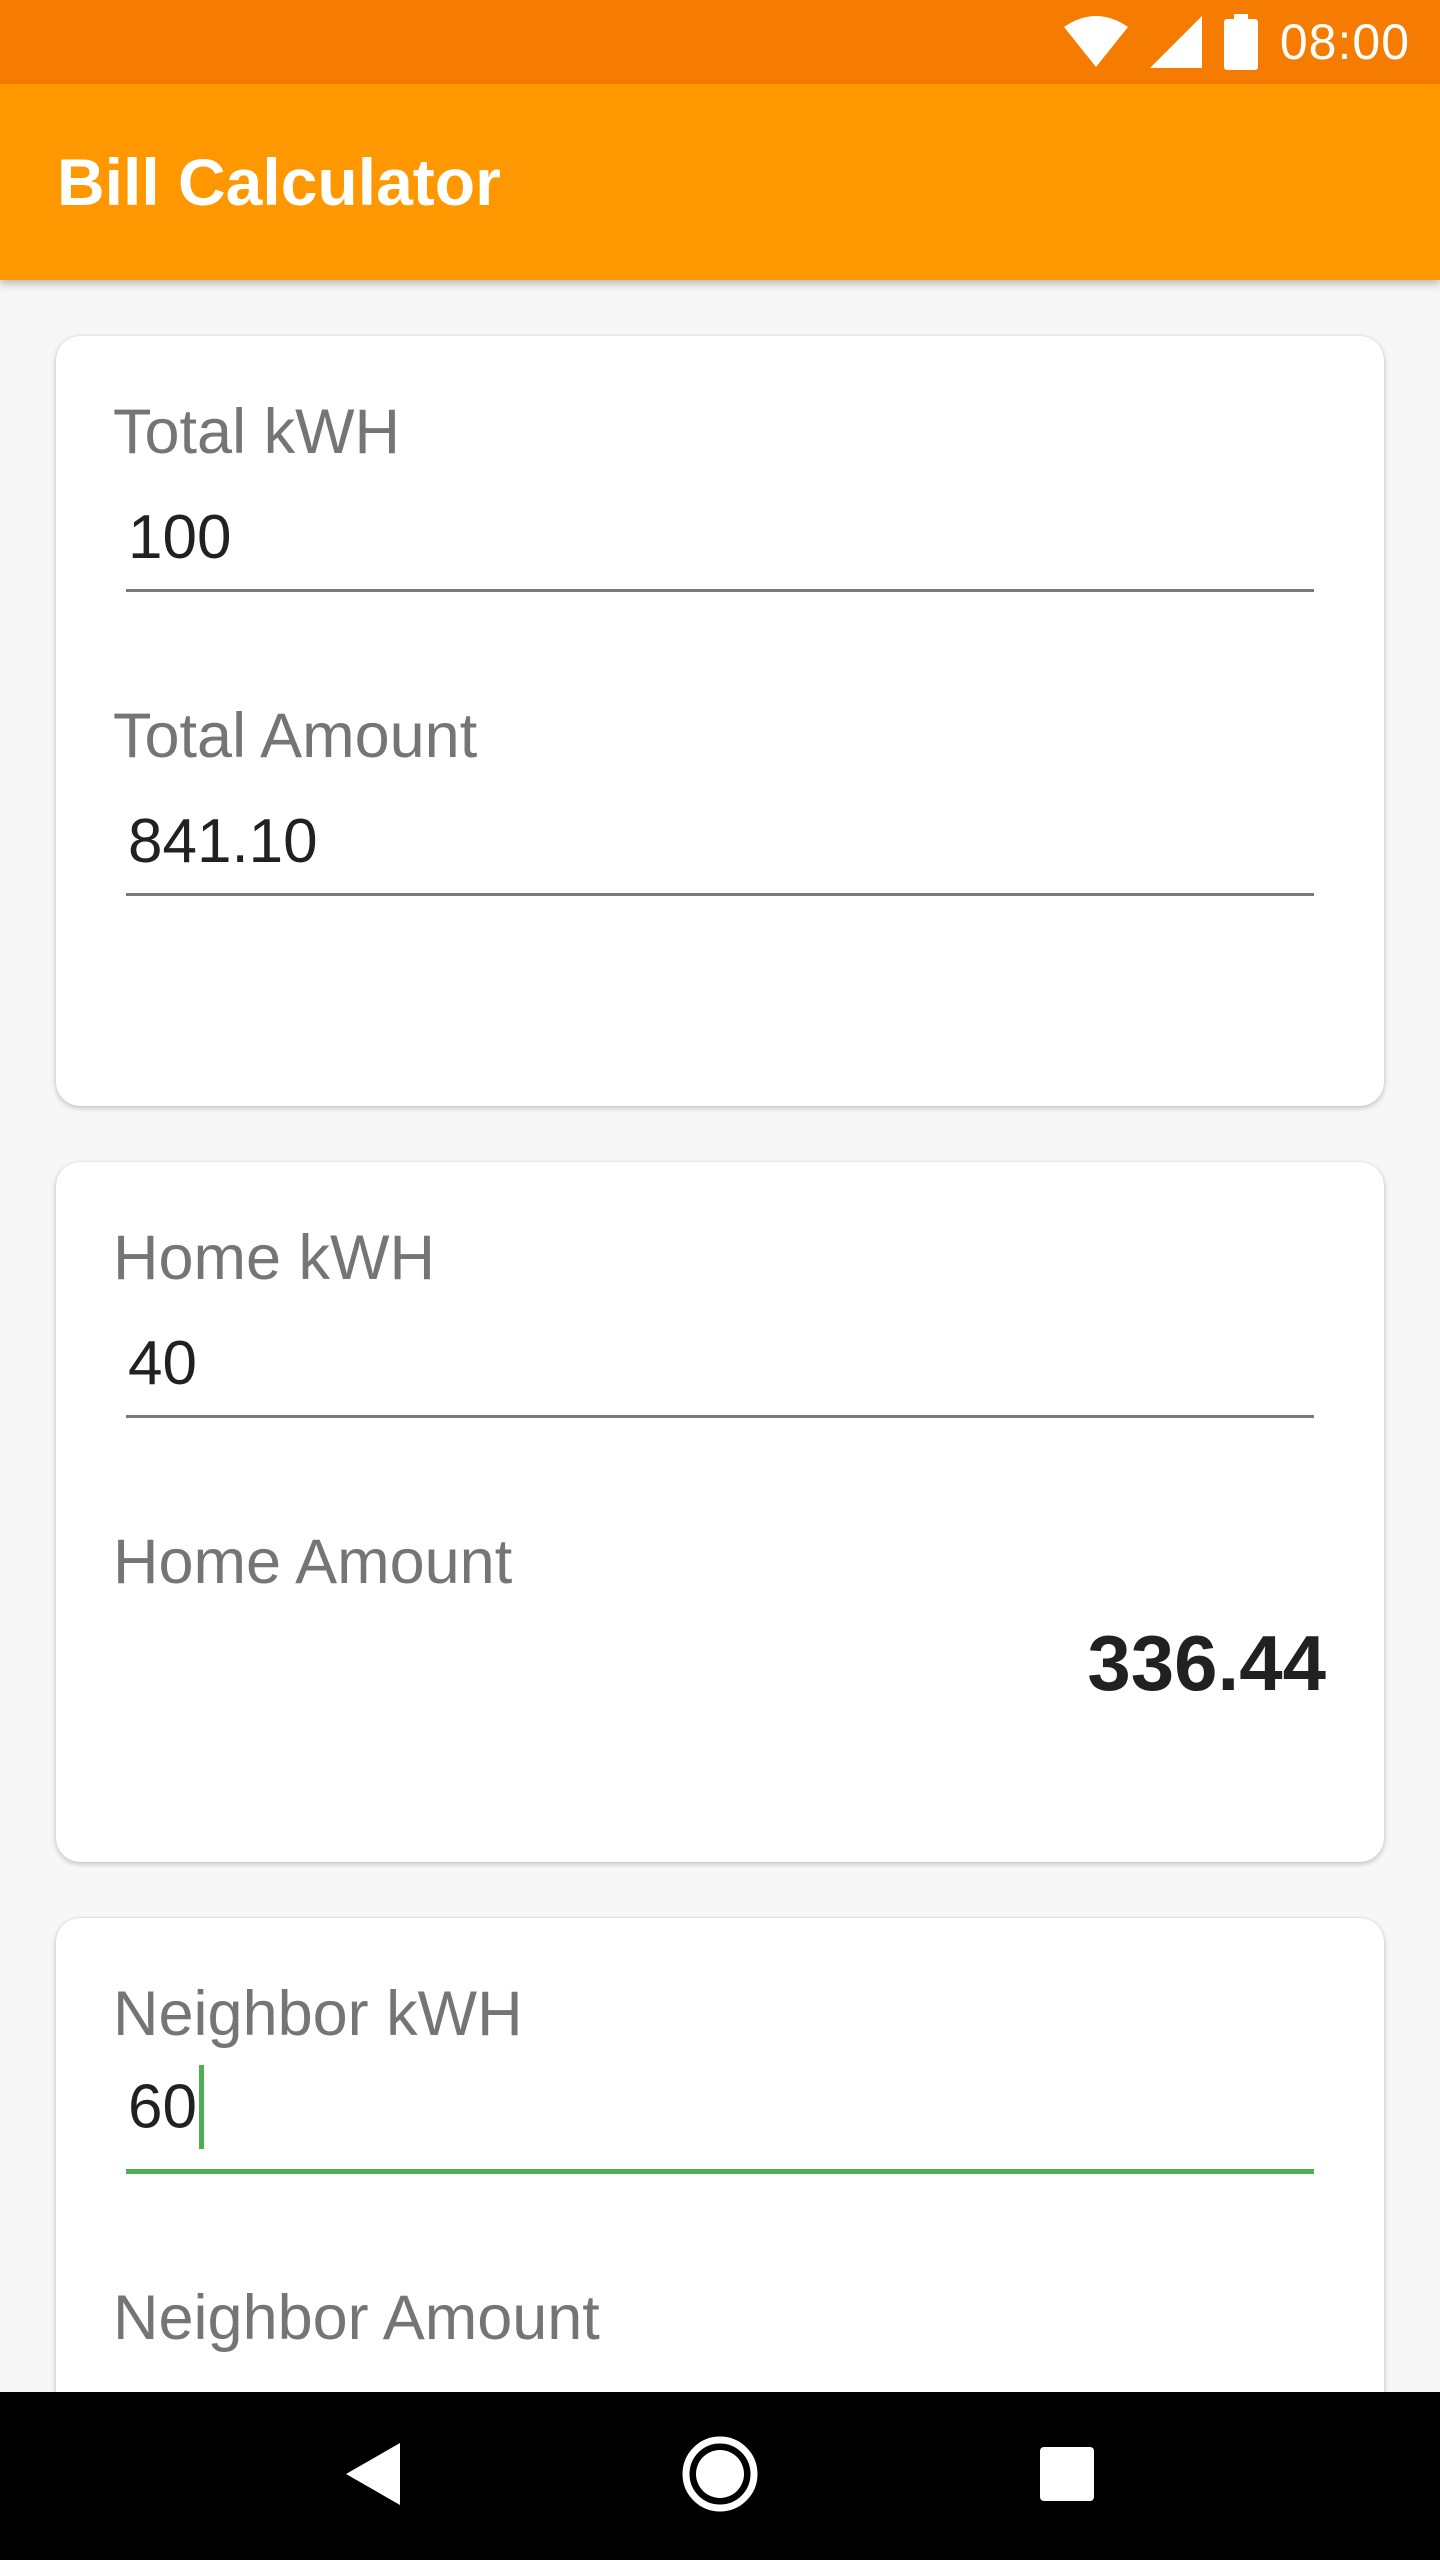  I want to click on total-amount-value: 841.10, so click(223, 841).